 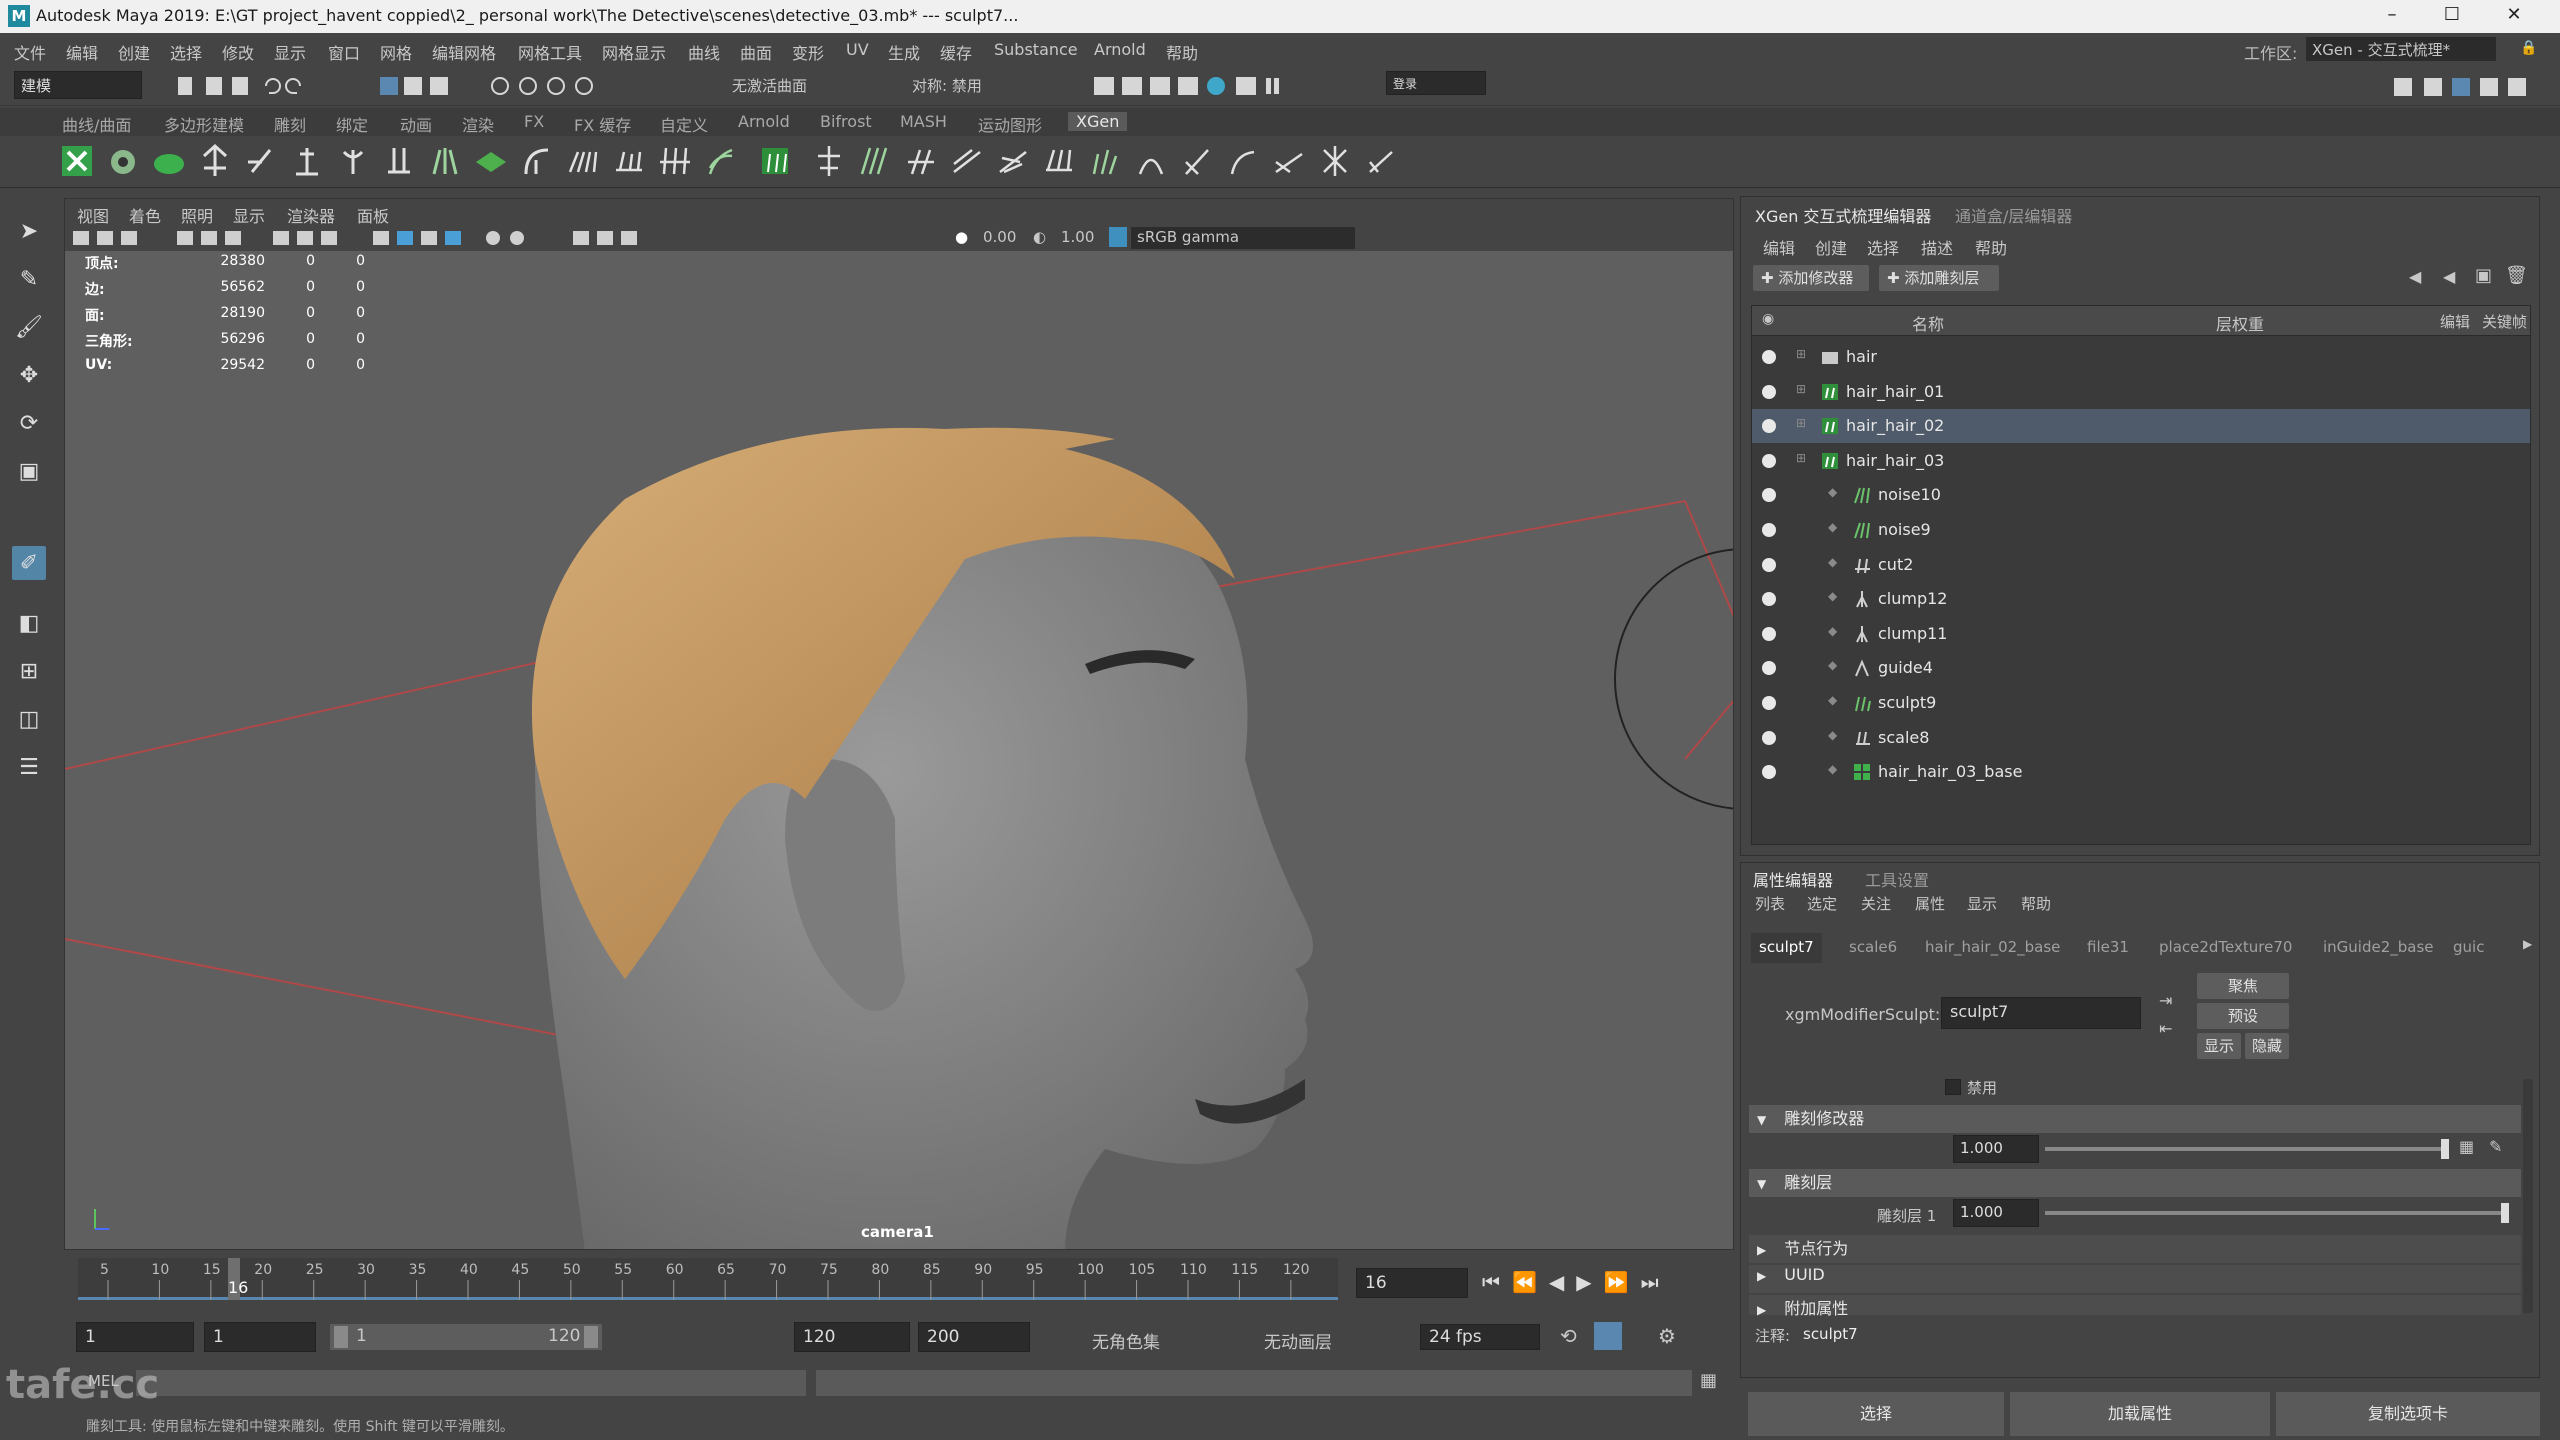 I want to click on move-down-icon: ◀, so click(x=2449, y=276).